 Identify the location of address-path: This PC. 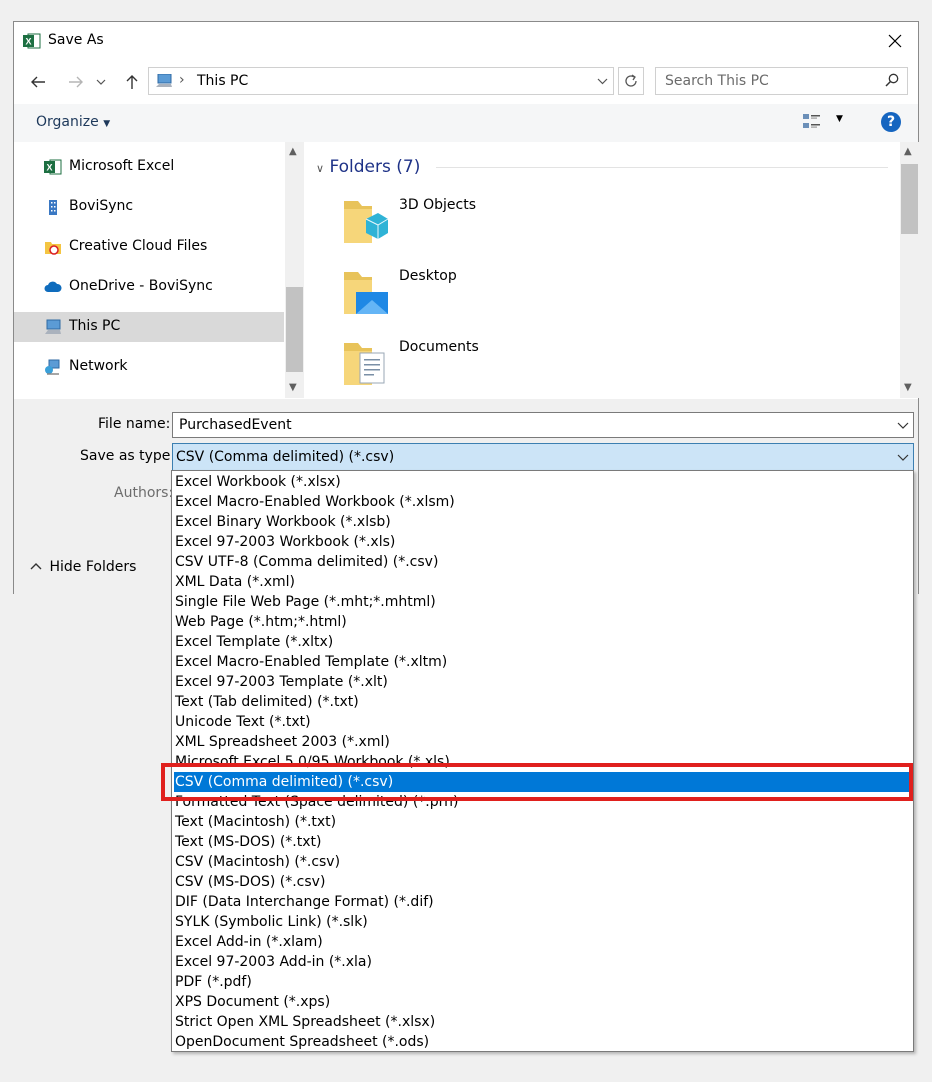
(223, 81).